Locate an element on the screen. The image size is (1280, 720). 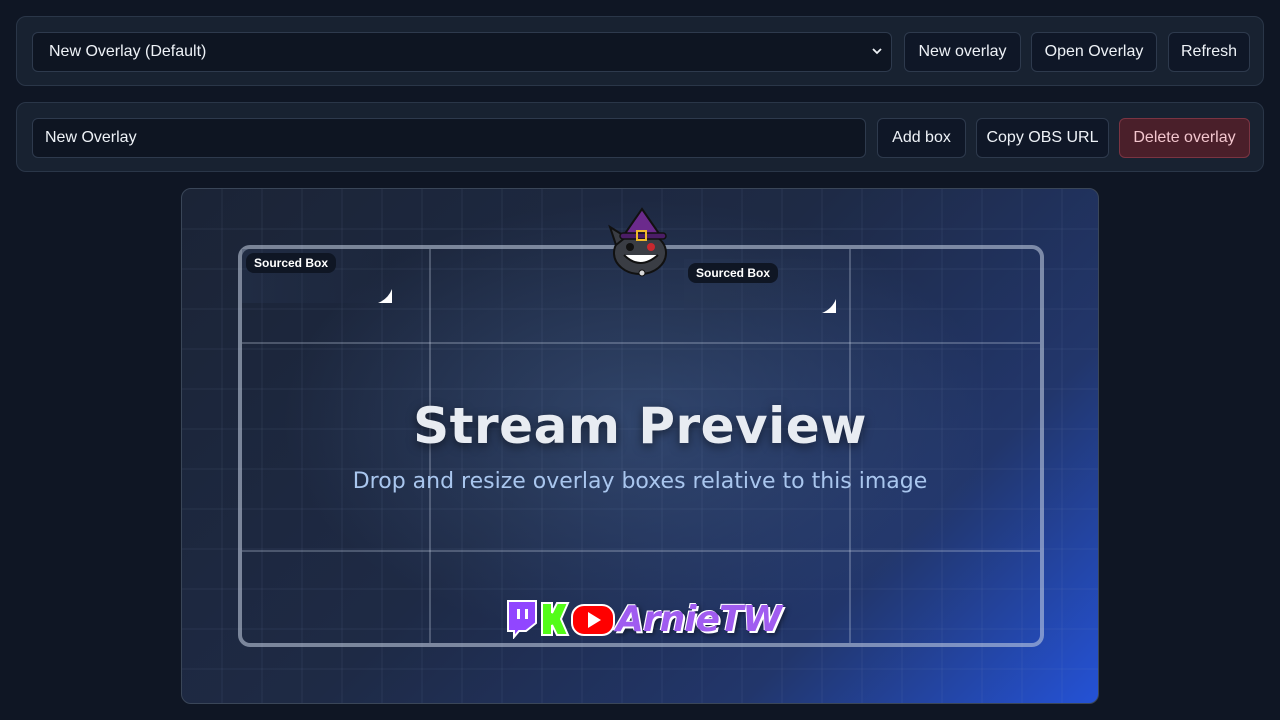
chevron-down-icon is located at coordinates (877, 51).